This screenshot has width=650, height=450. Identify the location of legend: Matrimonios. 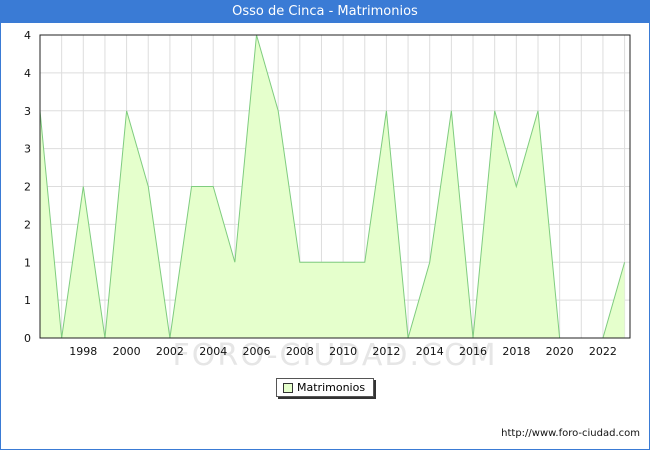
(325, 387).